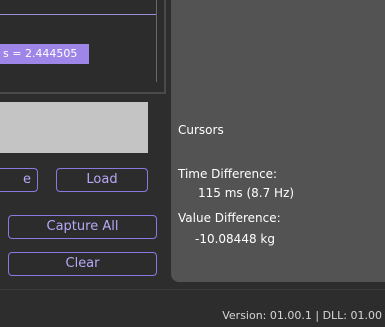  What do you see at coordinates (44, 54) in the screenshot?
I see `cursor-readout: s = 2.444505` at bounding box center [44, 54].